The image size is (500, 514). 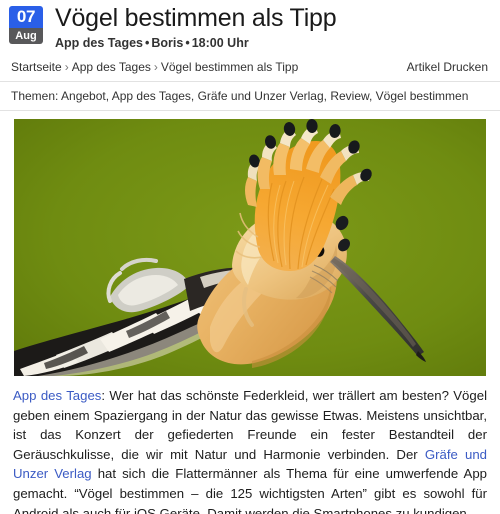 I want to click on article-link-app-des-tages: App des Tages, so click(x=57, y=395).